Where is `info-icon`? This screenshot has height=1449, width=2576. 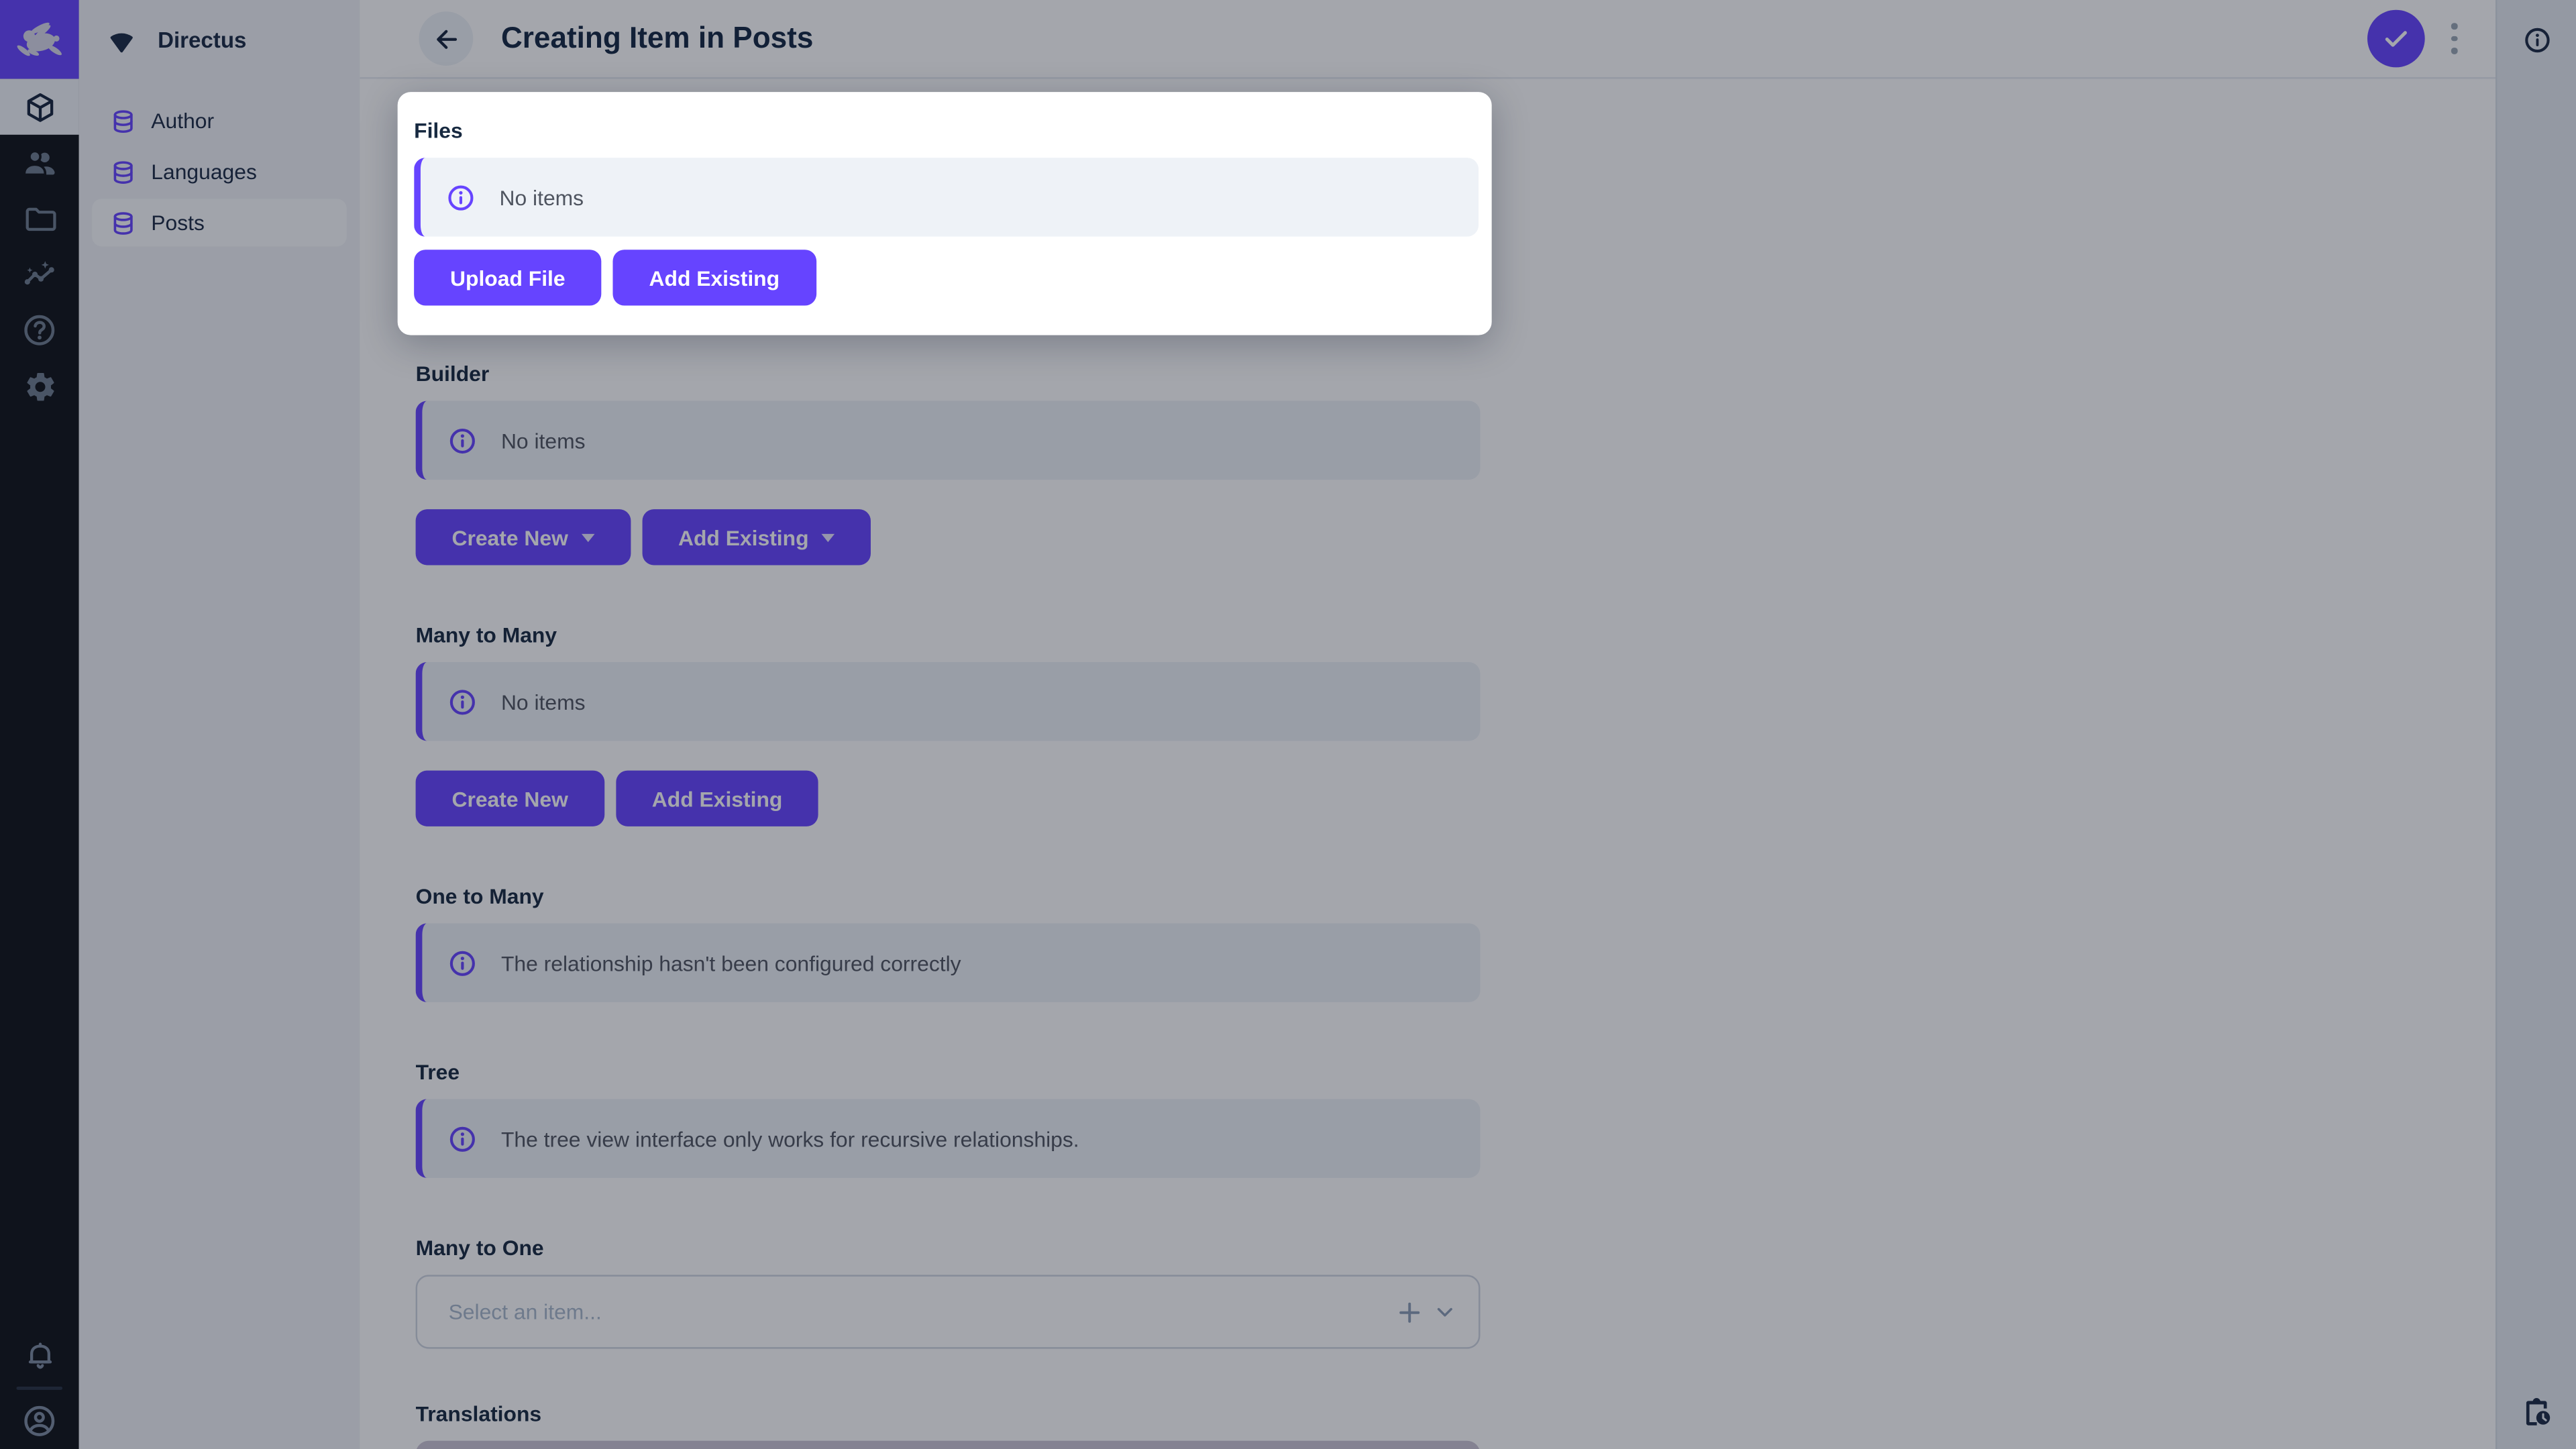 info-icon is located at coordinates (461, 197).